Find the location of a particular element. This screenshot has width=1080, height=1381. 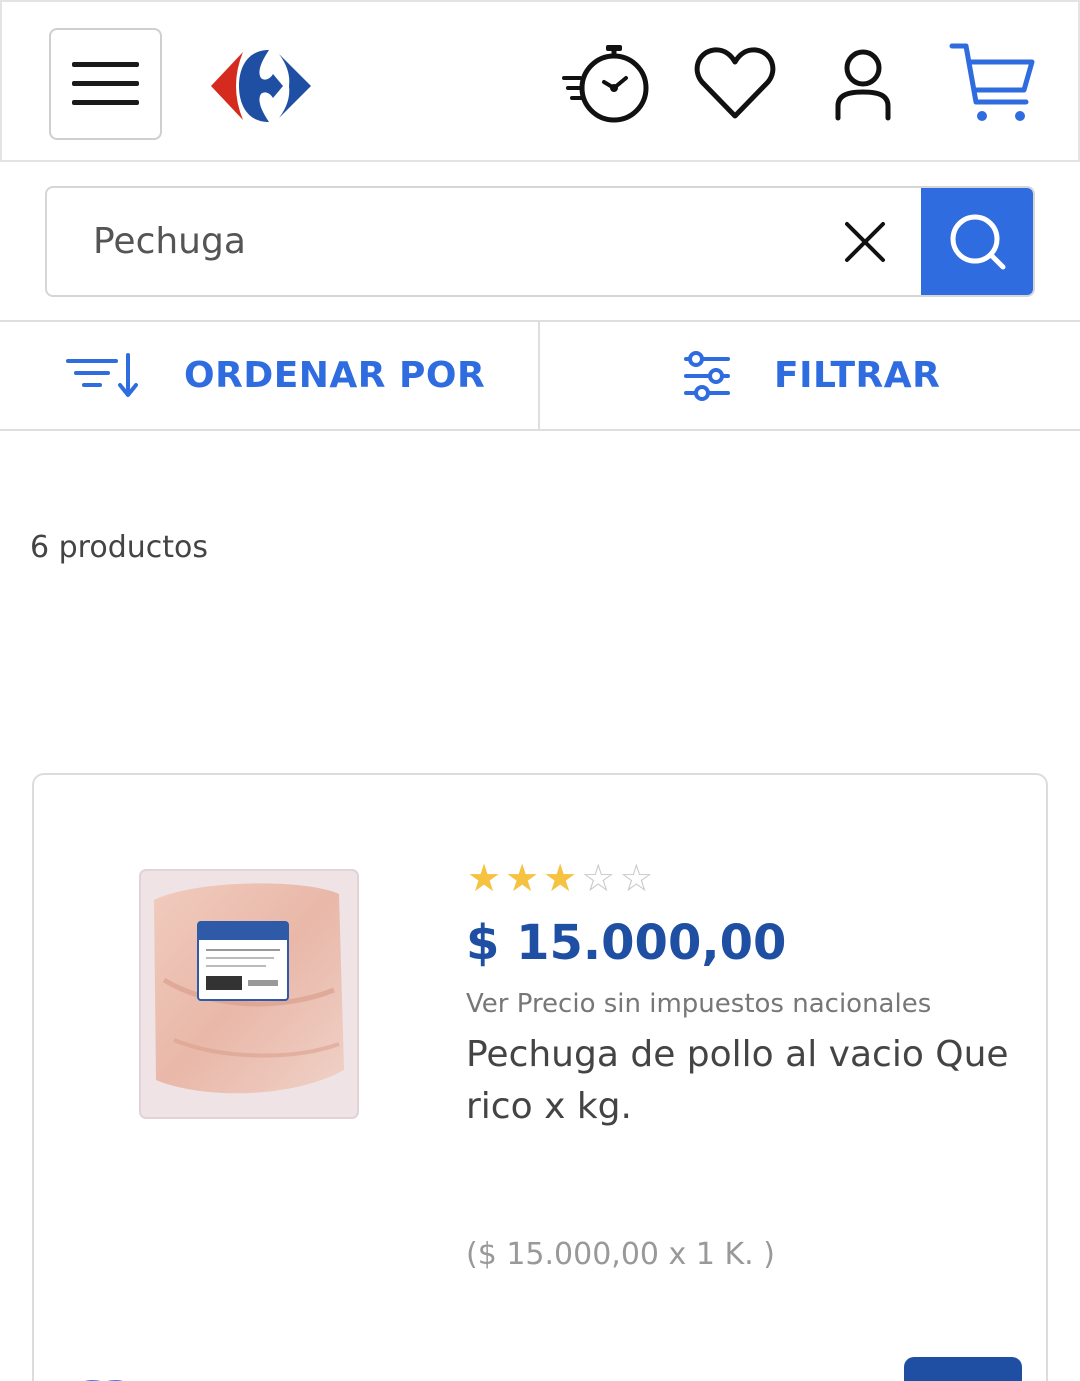

heart-icon is located at coordinates (735, 85).